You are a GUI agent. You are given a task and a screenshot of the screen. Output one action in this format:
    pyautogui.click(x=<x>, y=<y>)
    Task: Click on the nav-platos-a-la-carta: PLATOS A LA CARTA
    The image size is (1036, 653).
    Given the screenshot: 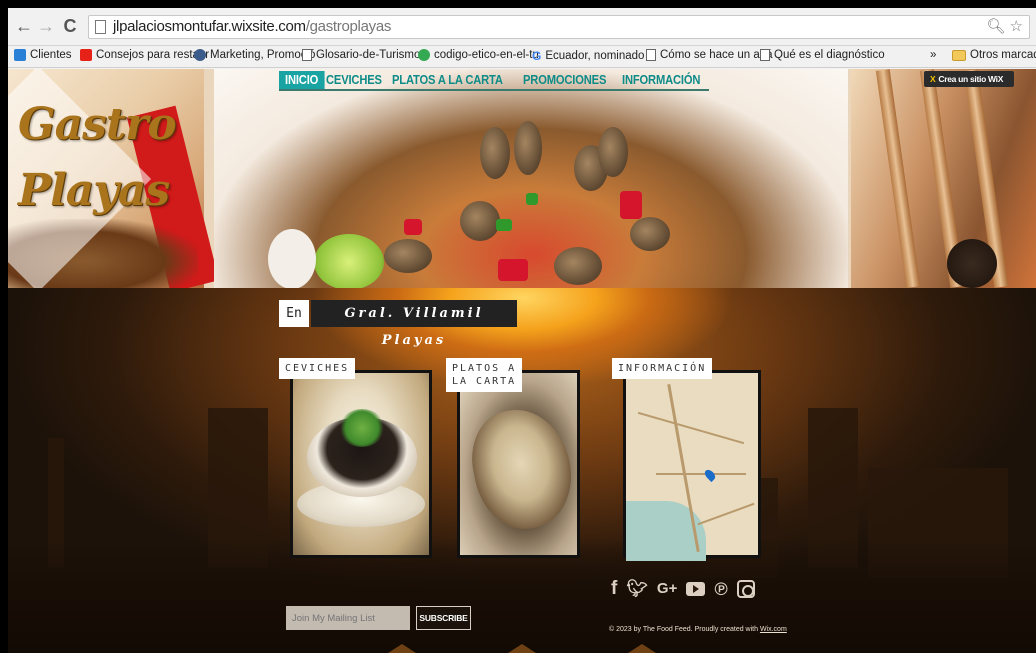 What is the action you would take?
    pyautogui.click(x=447, y=80)
    